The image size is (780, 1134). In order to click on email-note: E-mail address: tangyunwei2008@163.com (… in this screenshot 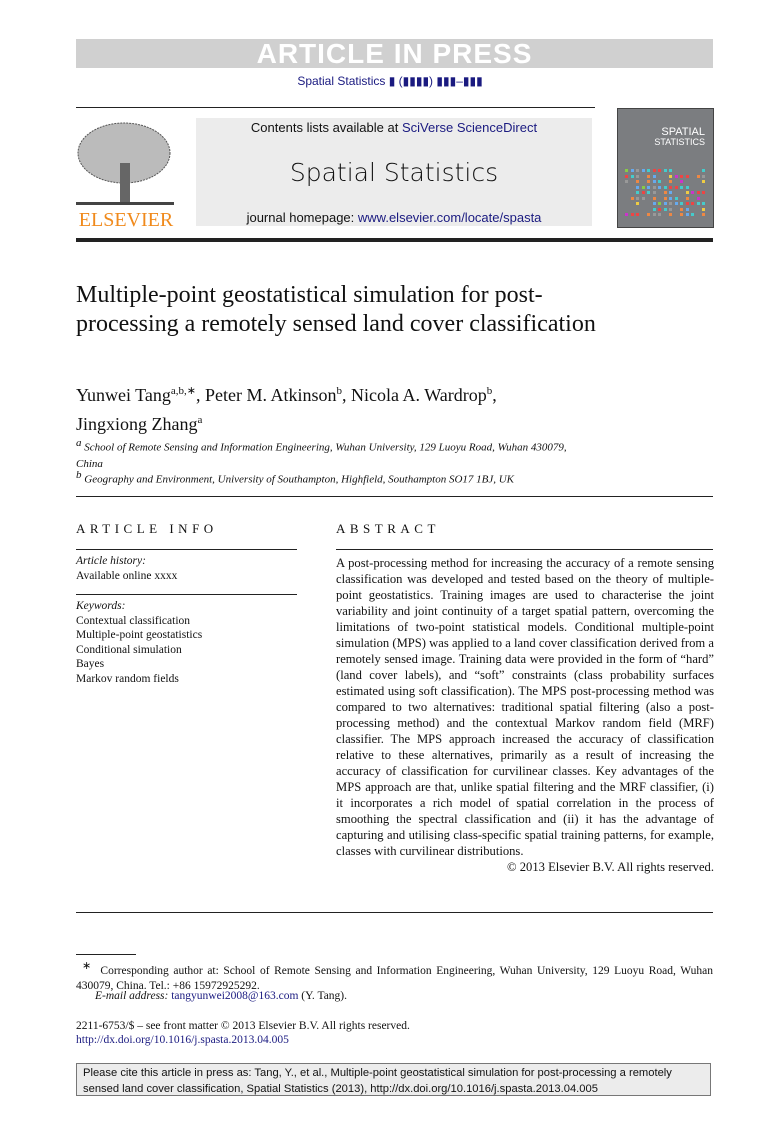, I will do `click(221, 996)`.